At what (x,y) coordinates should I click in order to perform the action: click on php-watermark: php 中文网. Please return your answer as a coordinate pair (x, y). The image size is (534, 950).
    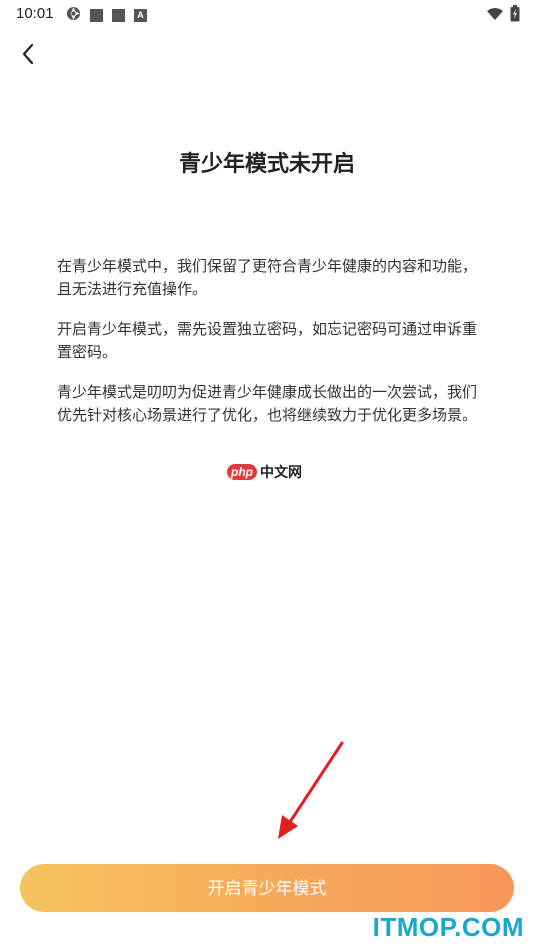
    Looking at the image, I should click on (264, 472).